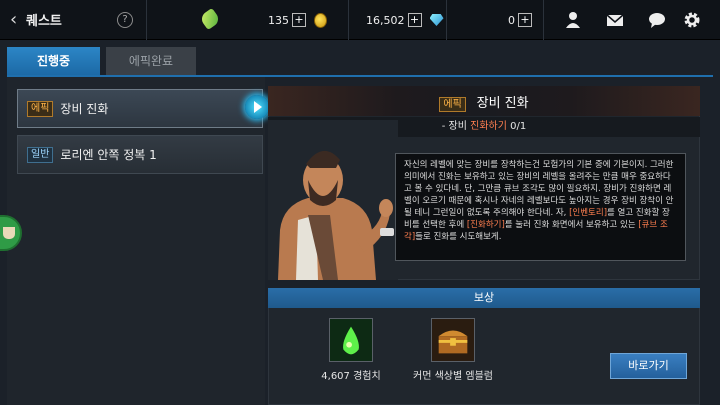  I want to click on gem-value: 0, so click(511, 20).